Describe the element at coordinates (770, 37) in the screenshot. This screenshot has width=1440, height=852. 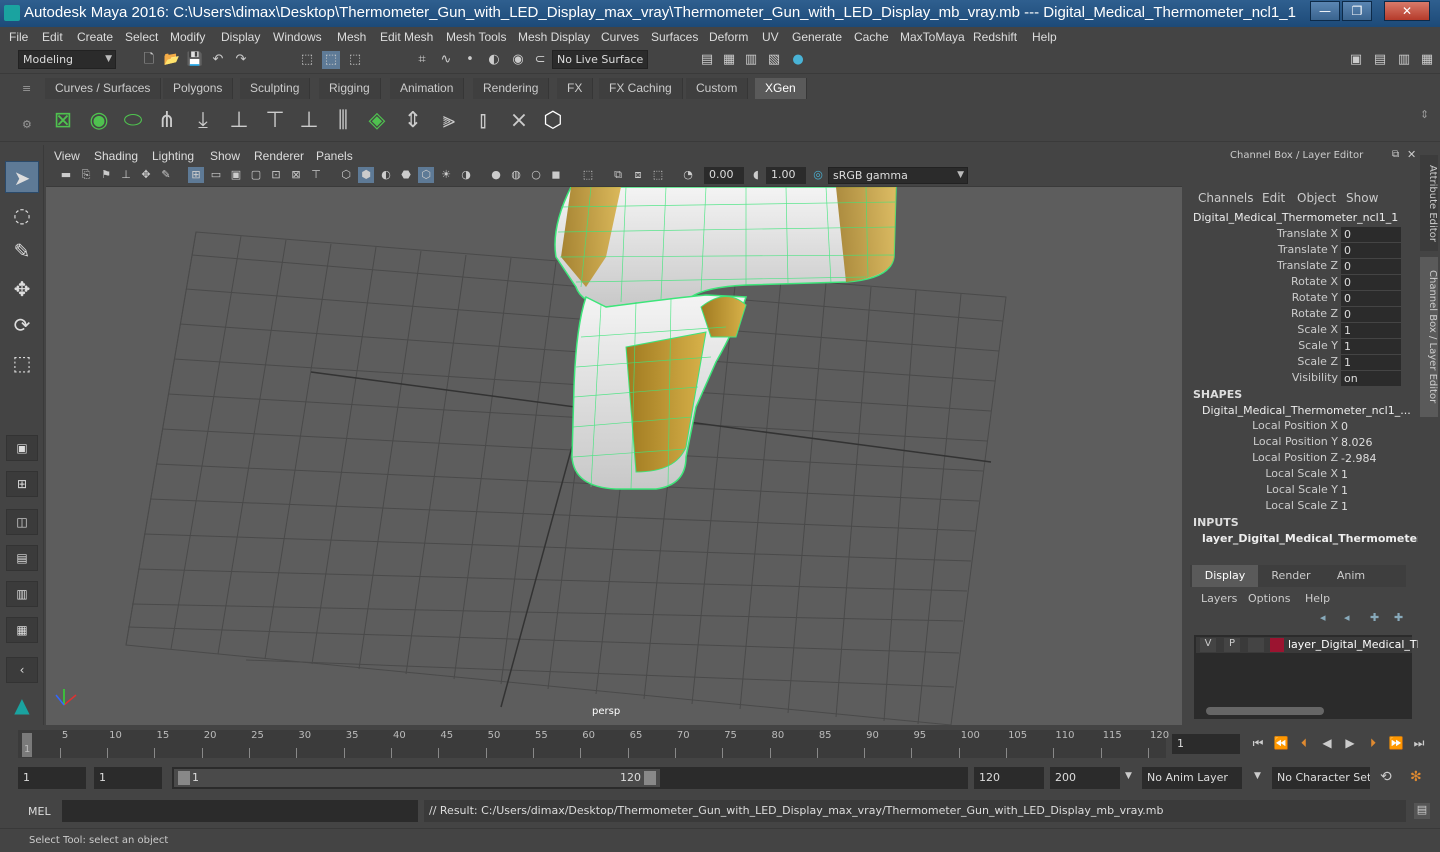
I see `menu-uv: UV` at that location.